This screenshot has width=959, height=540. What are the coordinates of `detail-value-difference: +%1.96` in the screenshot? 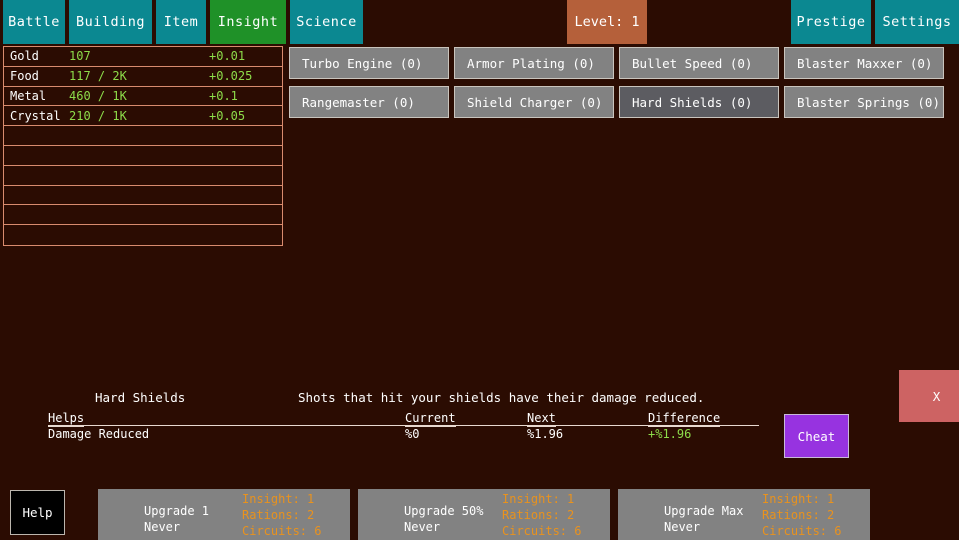 It's located at (670, 434).